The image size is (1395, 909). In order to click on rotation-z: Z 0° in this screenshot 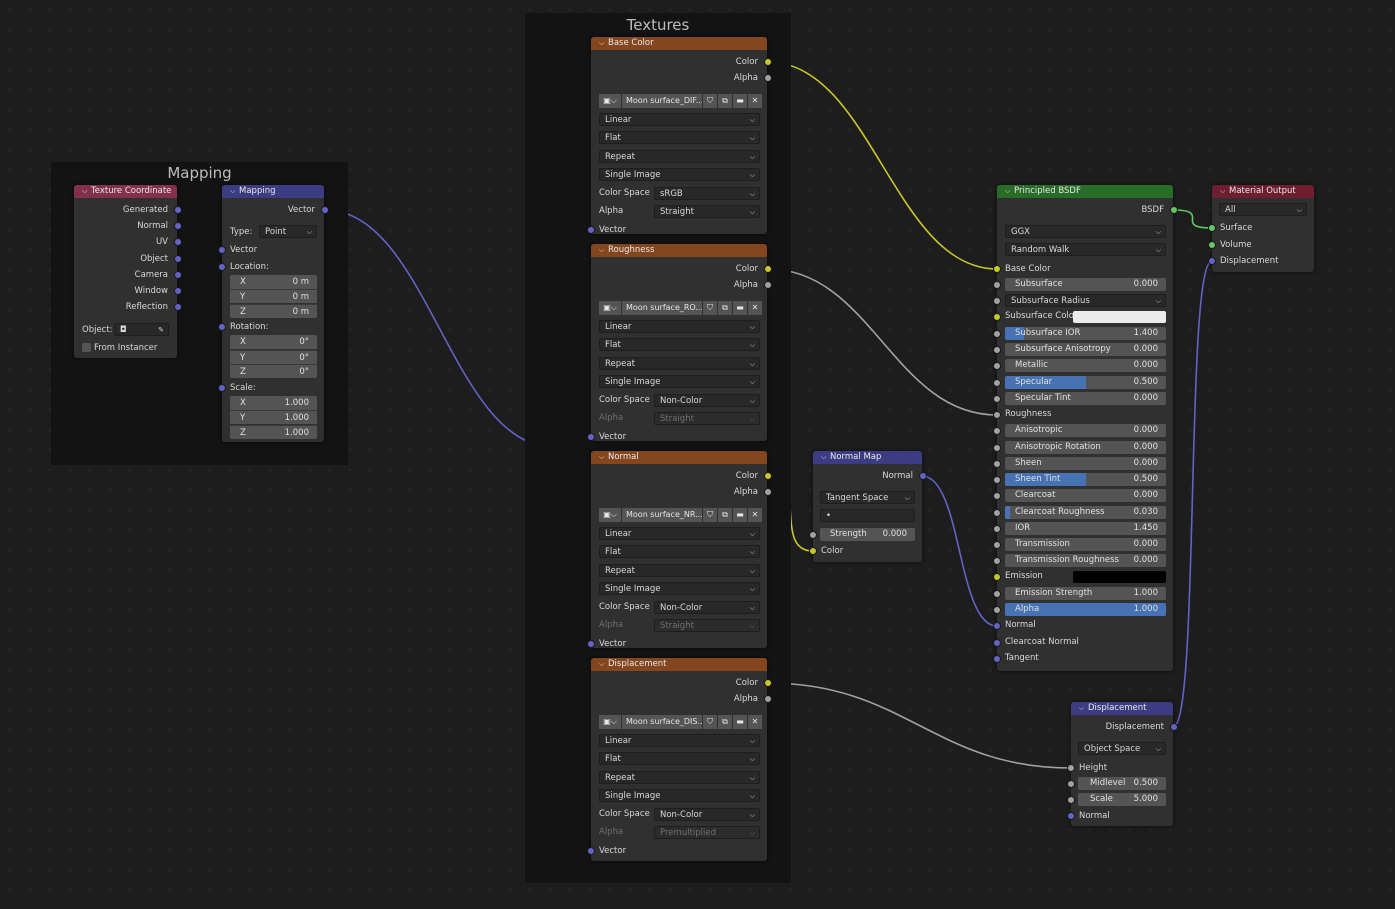, I will do `click(273, 371)`.